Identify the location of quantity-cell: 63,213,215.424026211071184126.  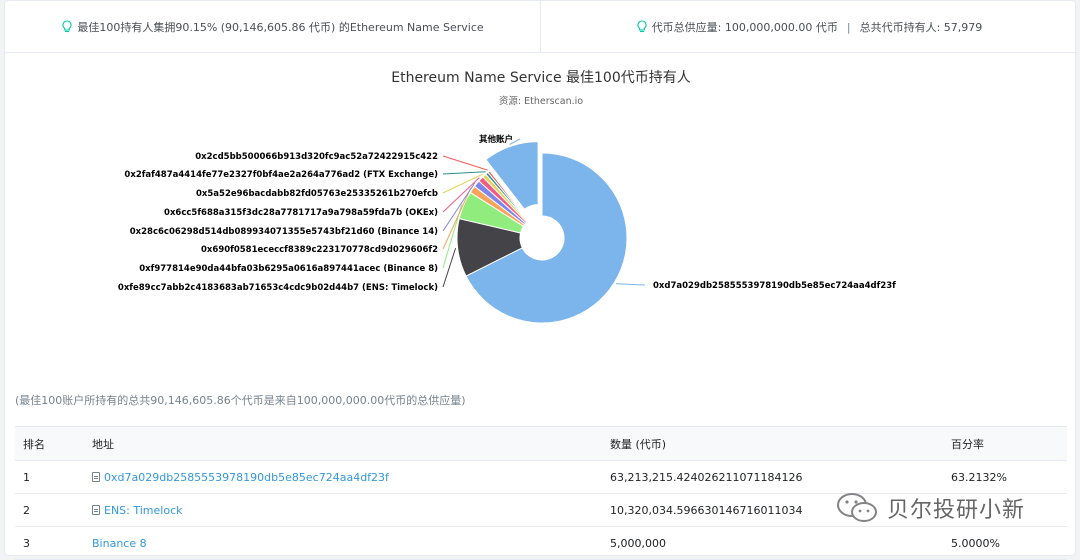
(772, 477).